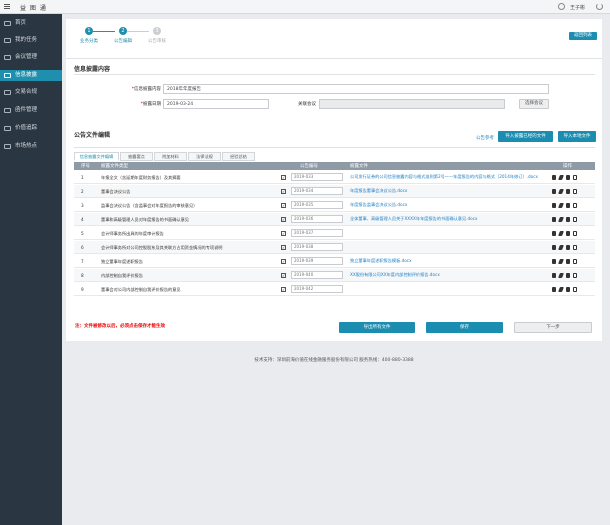  Describe the element at coordinates (445, 192) in the screenshot. I see `row-file-link: 年度报告董事会决议公告.docx` at that location.